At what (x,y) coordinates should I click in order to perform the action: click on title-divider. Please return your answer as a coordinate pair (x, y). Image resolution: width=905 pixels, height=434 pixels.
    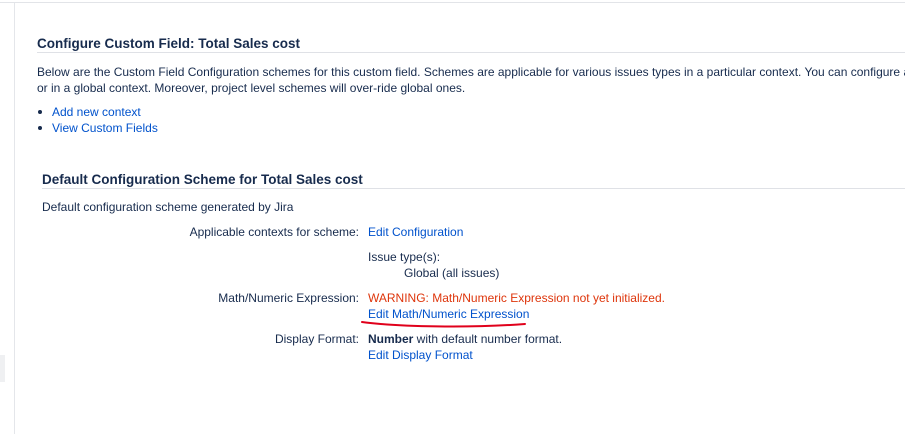
    Looking at the image, I should click on (471, 52).